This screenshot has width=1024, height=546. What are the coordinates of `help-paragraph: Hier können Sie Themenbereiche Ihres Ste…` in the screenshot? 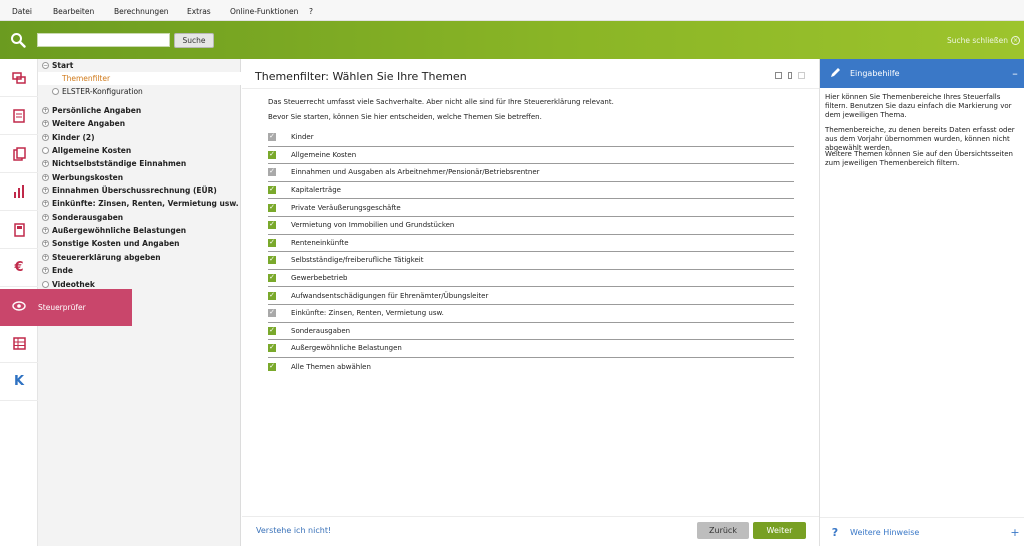 It's located at (918, 106).